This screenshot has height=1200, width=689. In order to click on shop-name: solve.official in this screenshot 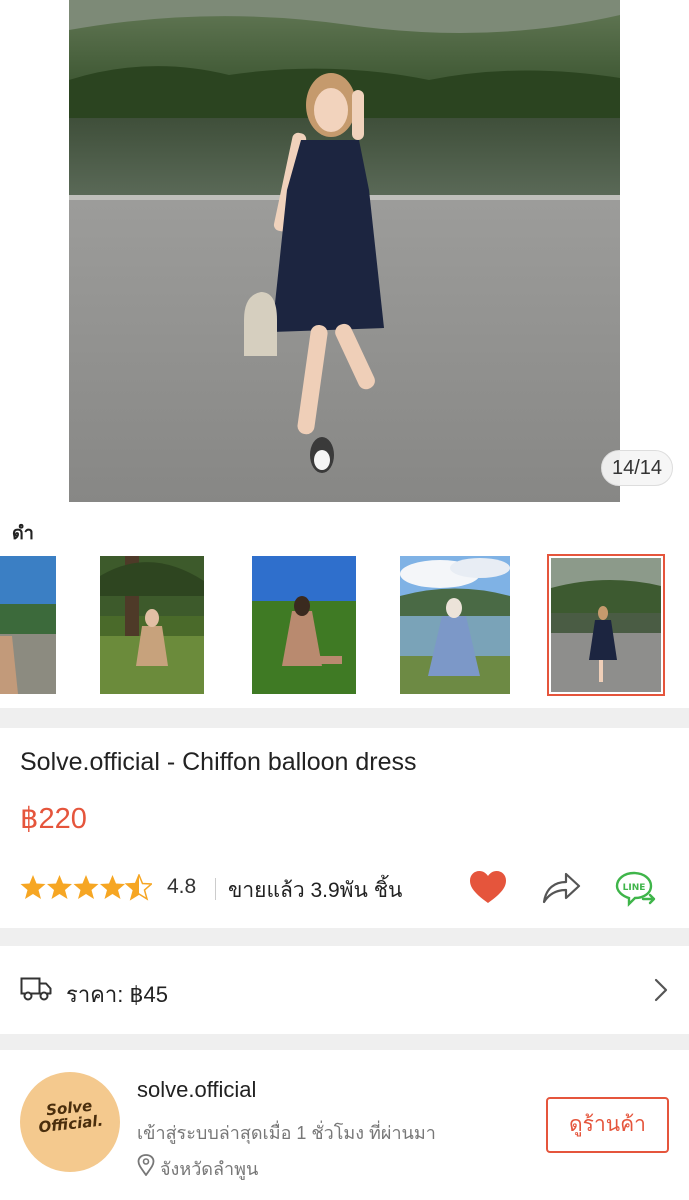, I will do `click(196, 1090)`.